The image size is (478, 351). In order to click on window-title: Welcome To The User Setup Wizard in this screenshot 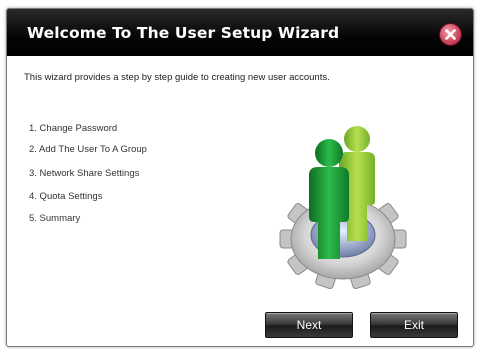, I will do `click(183, 33)`.